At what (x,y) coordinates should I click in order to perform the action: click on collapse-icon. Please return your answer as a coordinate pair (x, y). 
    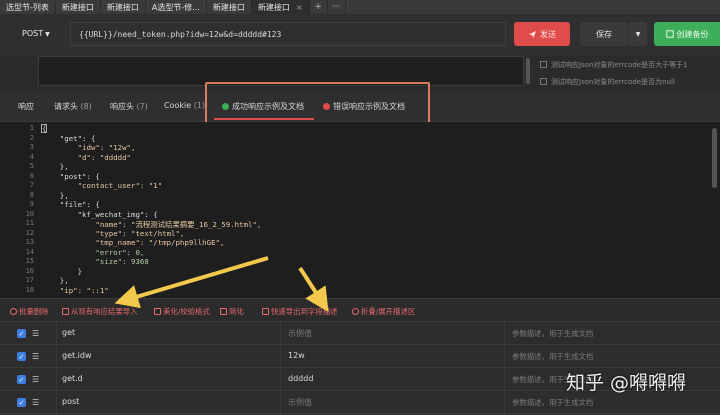
    Looking at the image, I should click on (355, 311).